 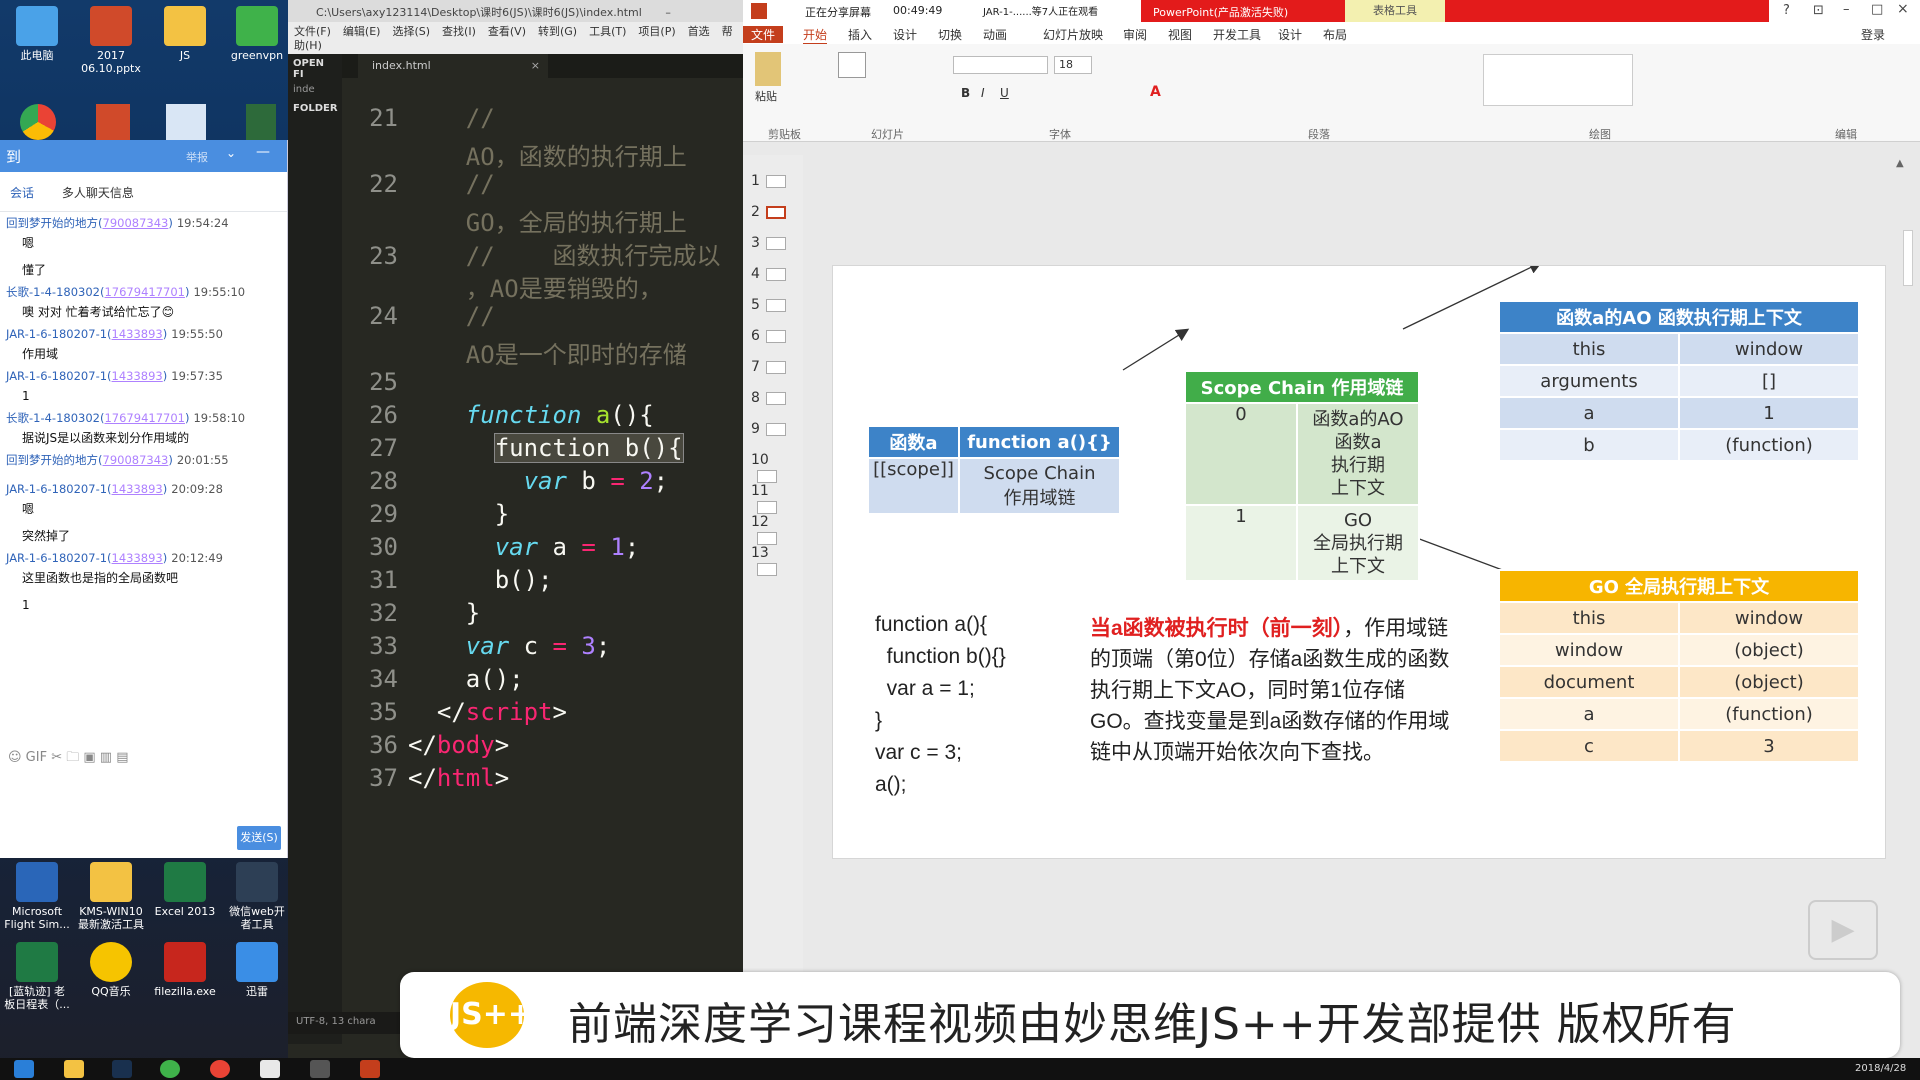 What do you see at coordinates (995, 34) in the screenshot?
I see `ribbon-tab: 动画` at bounding box center [995, 34].